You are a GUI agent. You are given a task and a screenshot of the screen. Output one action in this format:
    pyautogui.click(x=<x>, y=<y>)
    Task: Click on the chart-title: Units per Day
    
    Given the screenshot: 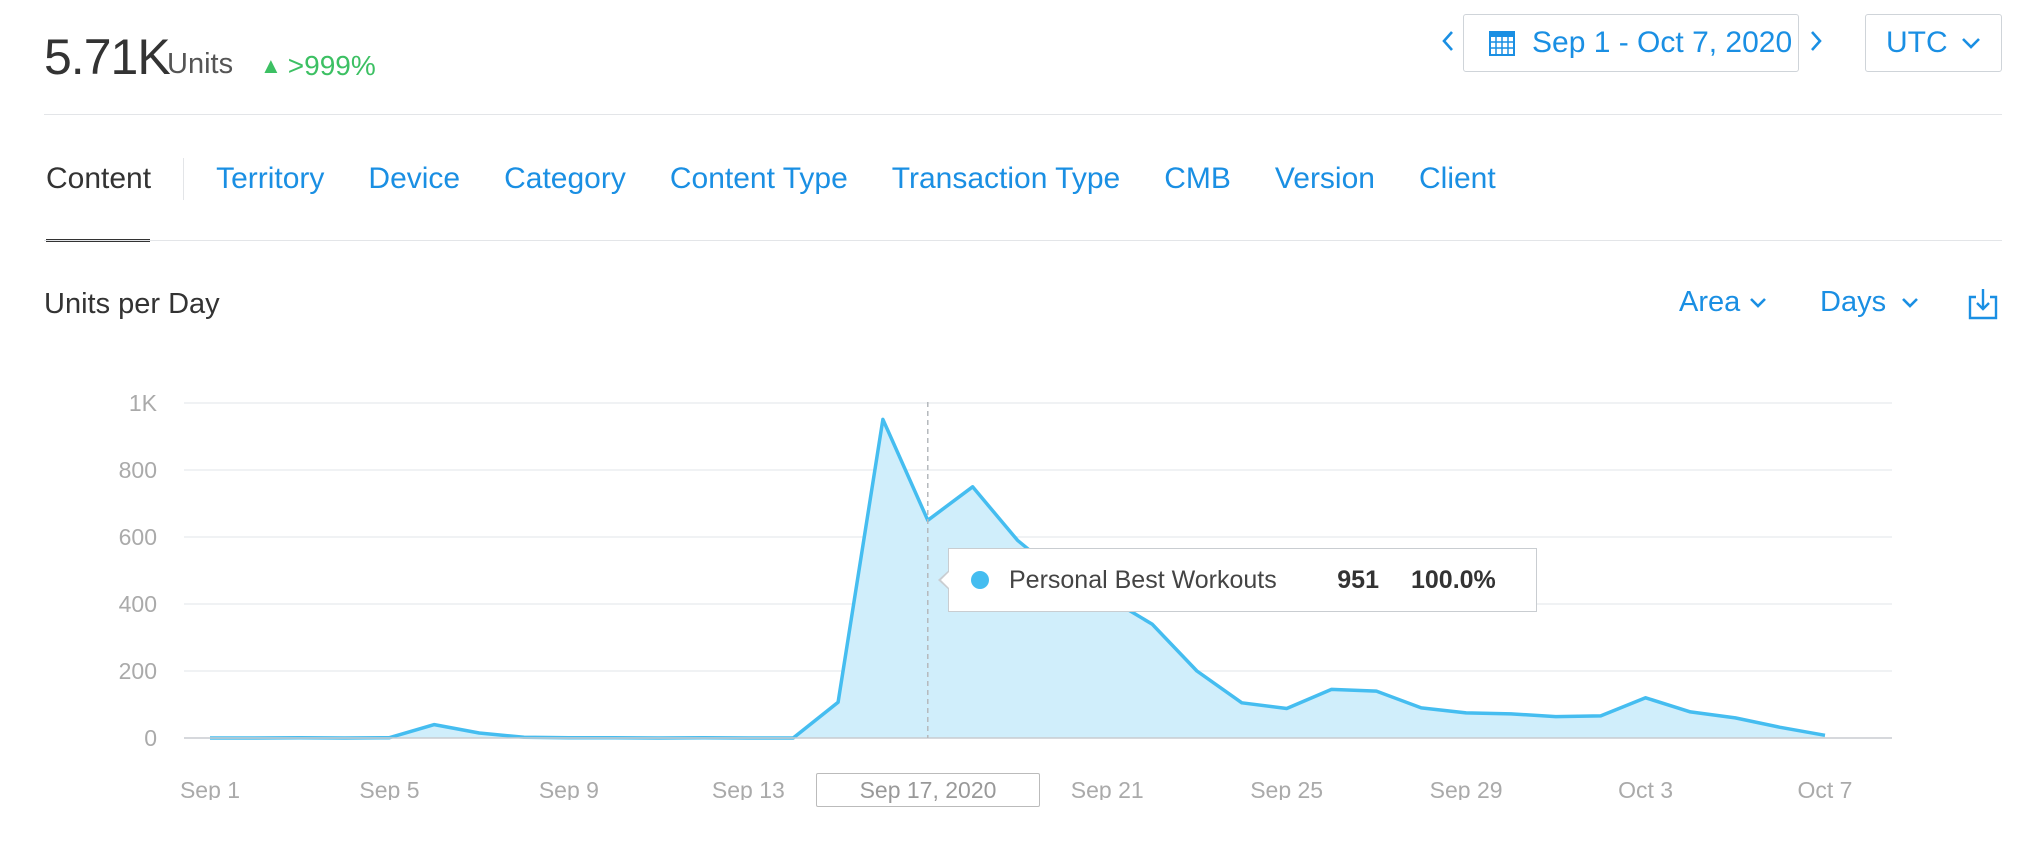 What is the action you would take?
    pyautogui.click(x=132, y=304)
    